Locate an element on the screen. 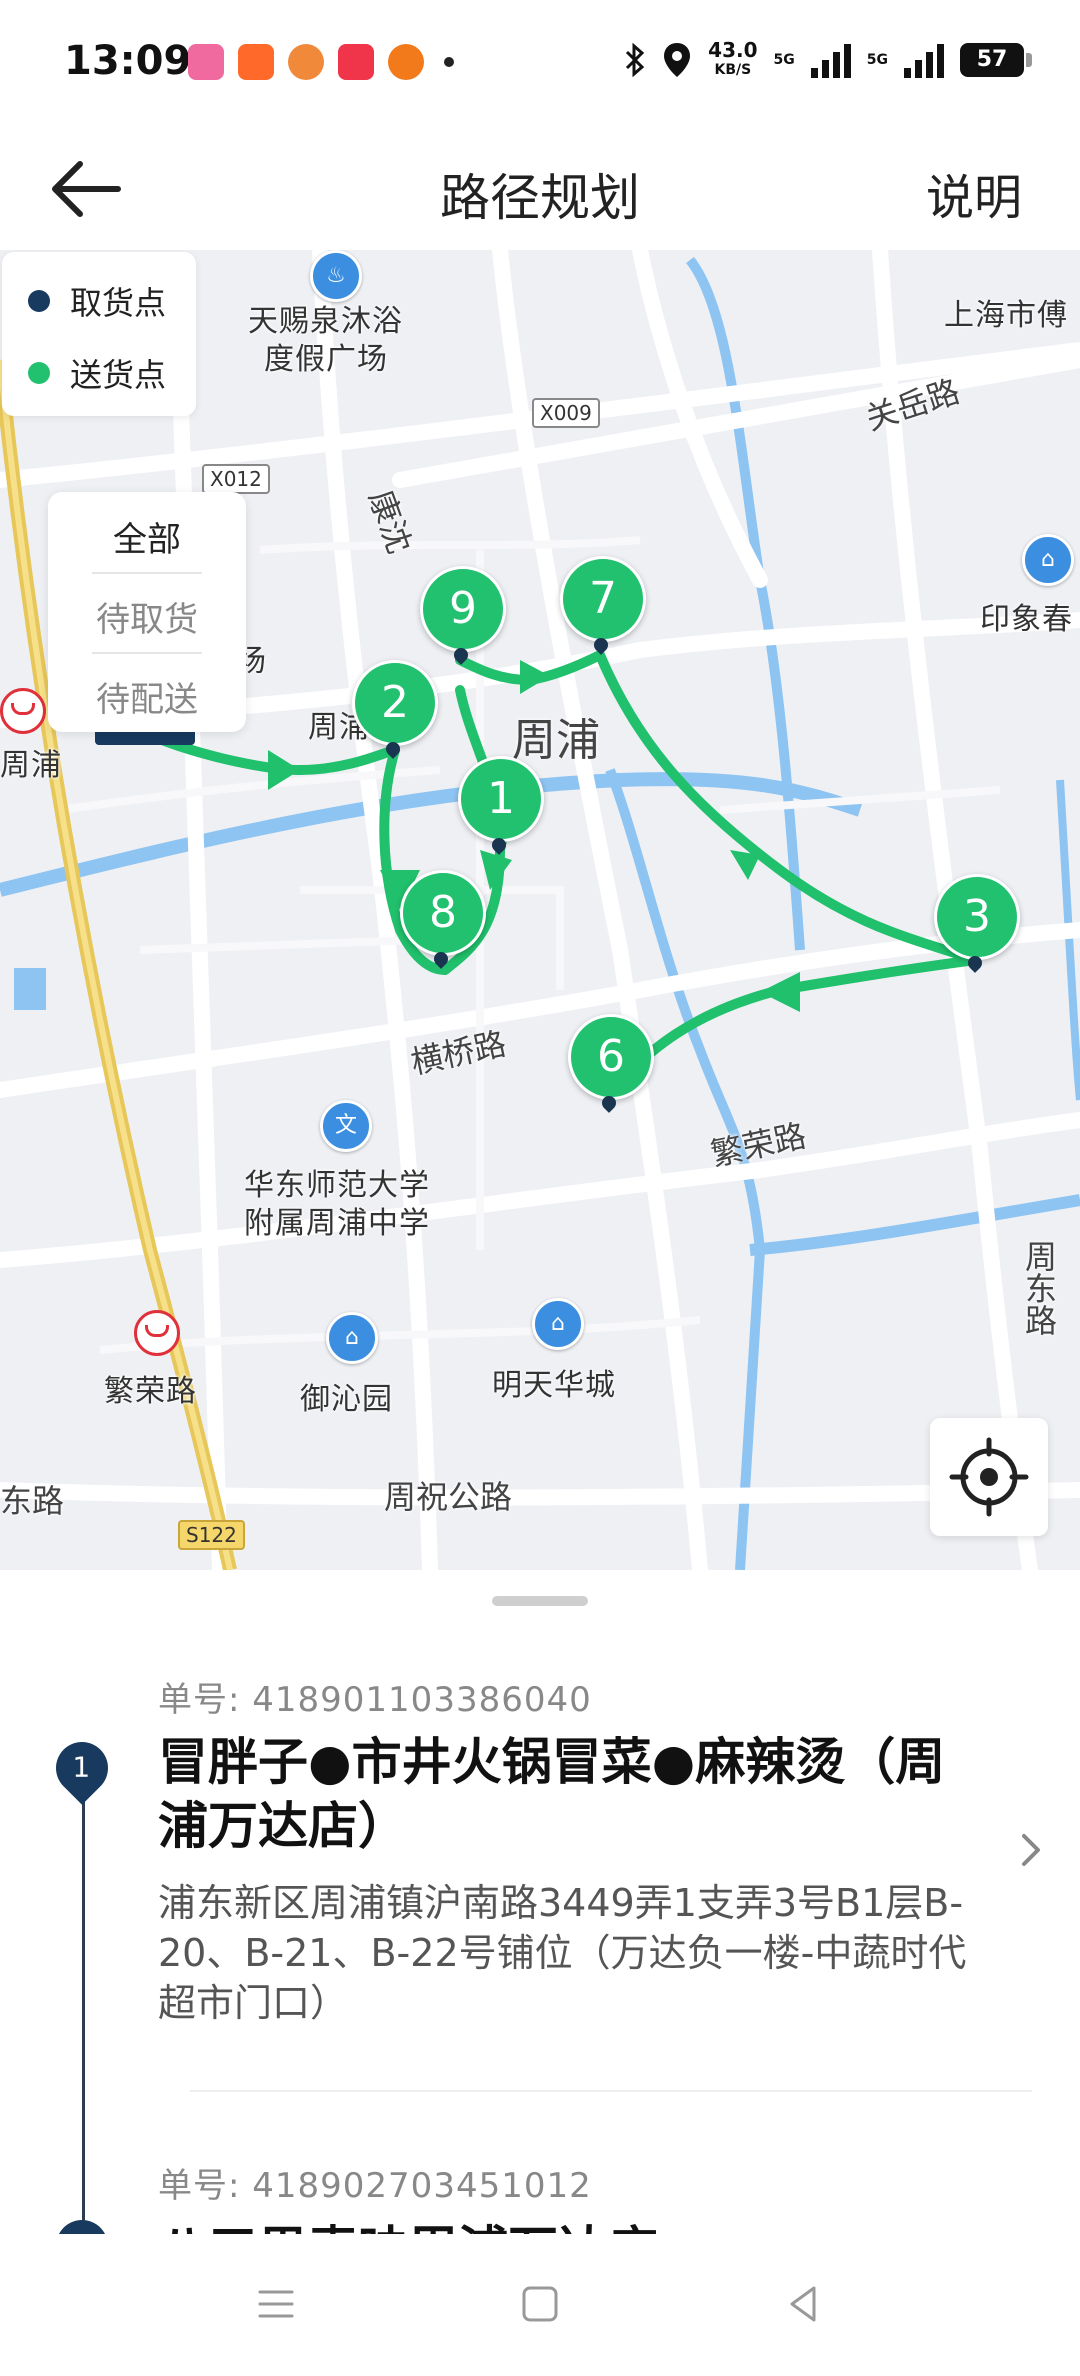 The width and height of the screenshot is (1080, 2376). system-nav-bar is located at coordinates (540, 2305).